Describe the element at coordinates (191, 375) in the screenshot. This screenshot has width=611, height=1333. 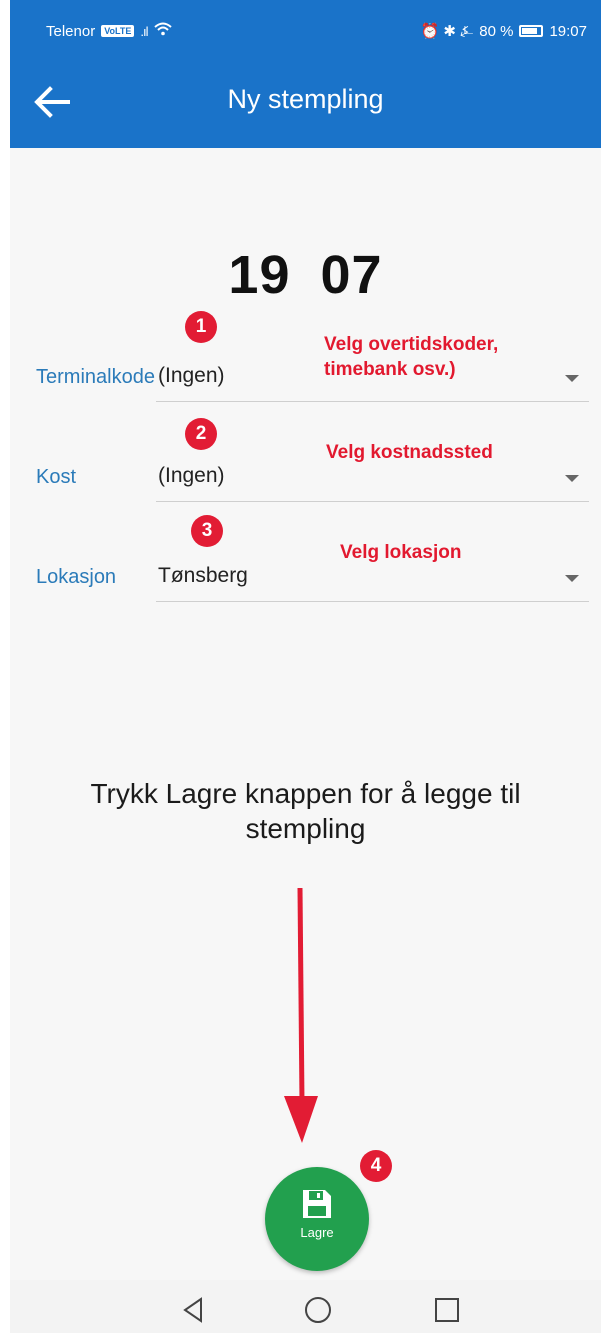
I see `terminalkode-value: (Ingen)` at that location.